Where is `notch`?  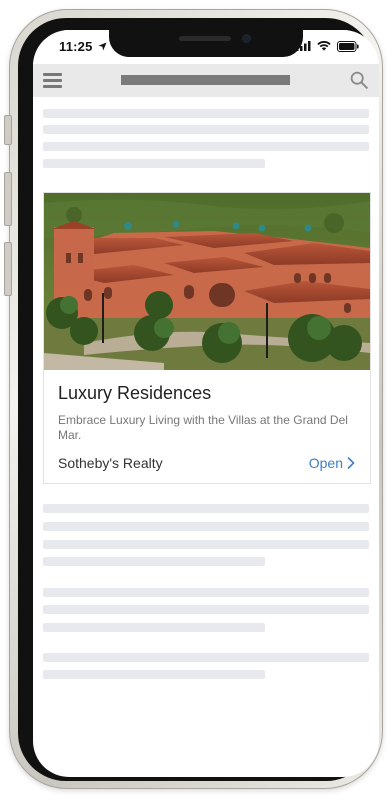
notch is located at coordinates (206, 43).